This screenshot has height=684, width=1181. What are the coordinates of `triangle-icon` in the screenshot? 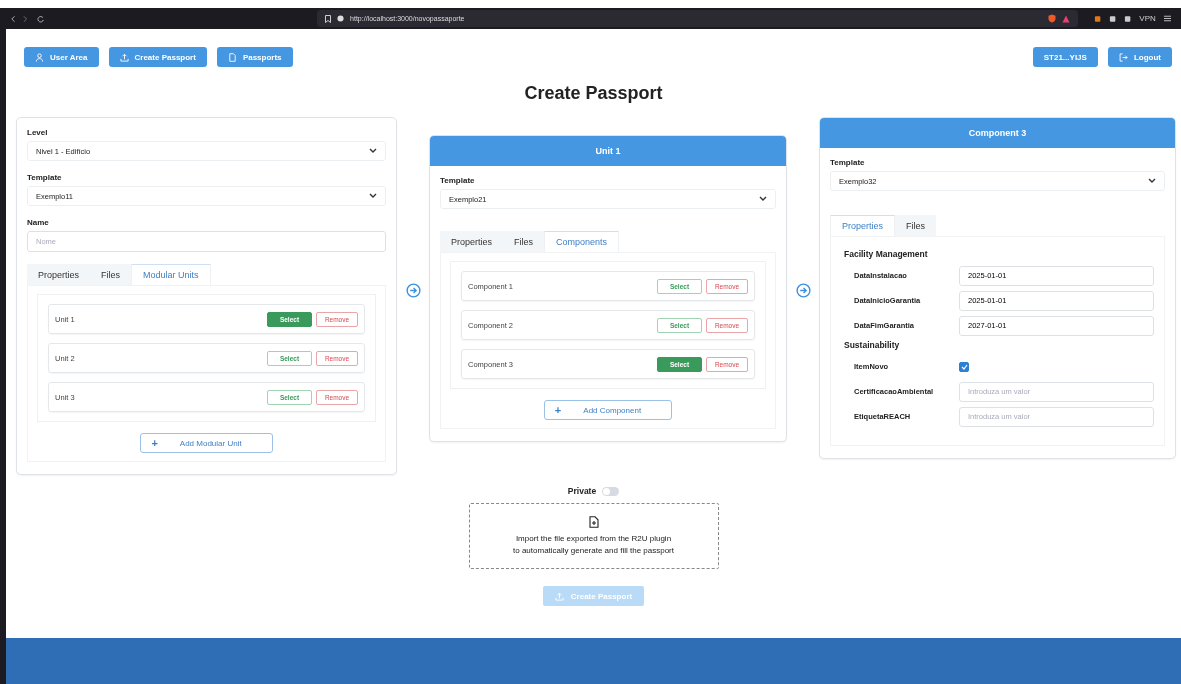 It's located at (1065, 18).